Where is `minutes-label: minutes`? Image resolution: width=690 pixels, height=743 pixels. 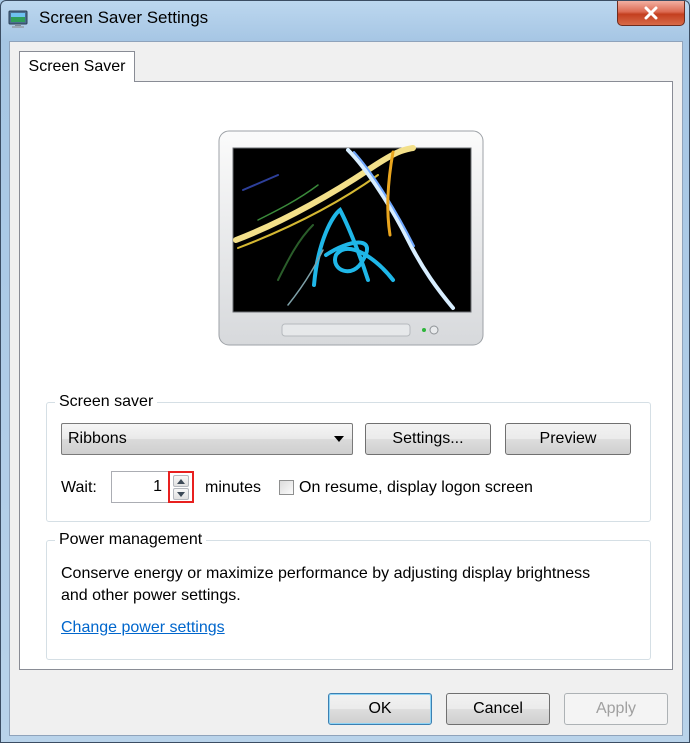
minutes-label: minutes is located at coordinates (233, 487).